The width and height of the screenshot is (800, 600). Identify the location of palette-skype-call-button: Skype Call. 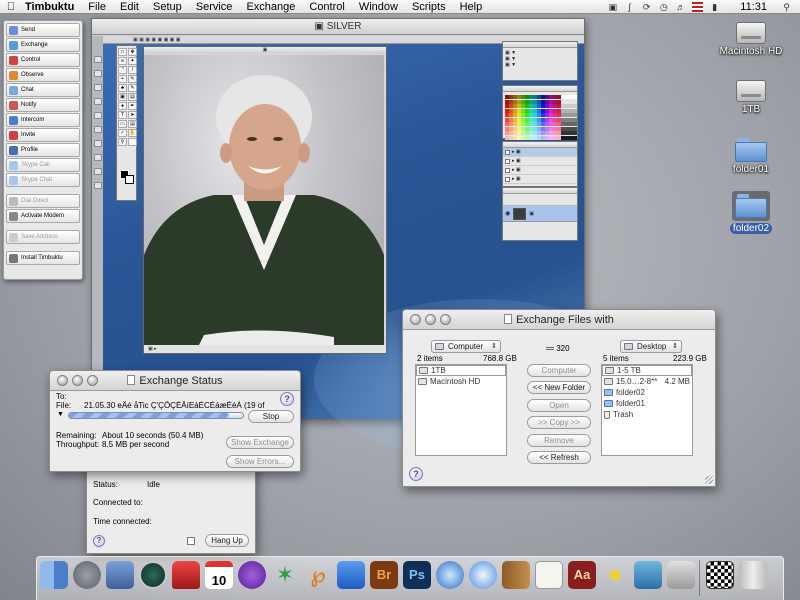
(43, 165).